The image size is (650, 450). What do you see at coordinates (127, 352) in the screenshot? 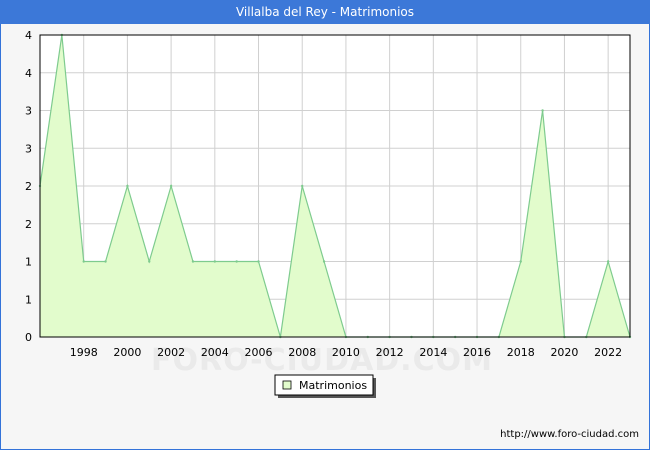
I see `x-tick-label: 2000` at bounding box center [127, 352].